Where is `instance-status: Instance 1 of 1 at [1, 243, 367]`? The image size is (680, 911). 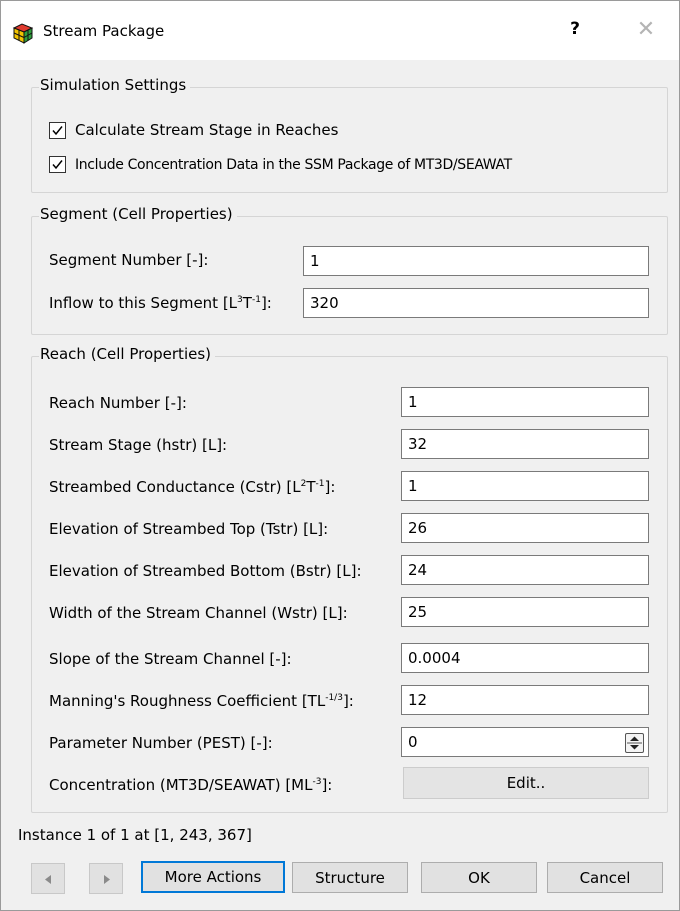
instance-status: Instance 1 of 1 at [1, 243, 367] is located at coordinates (135, 835).